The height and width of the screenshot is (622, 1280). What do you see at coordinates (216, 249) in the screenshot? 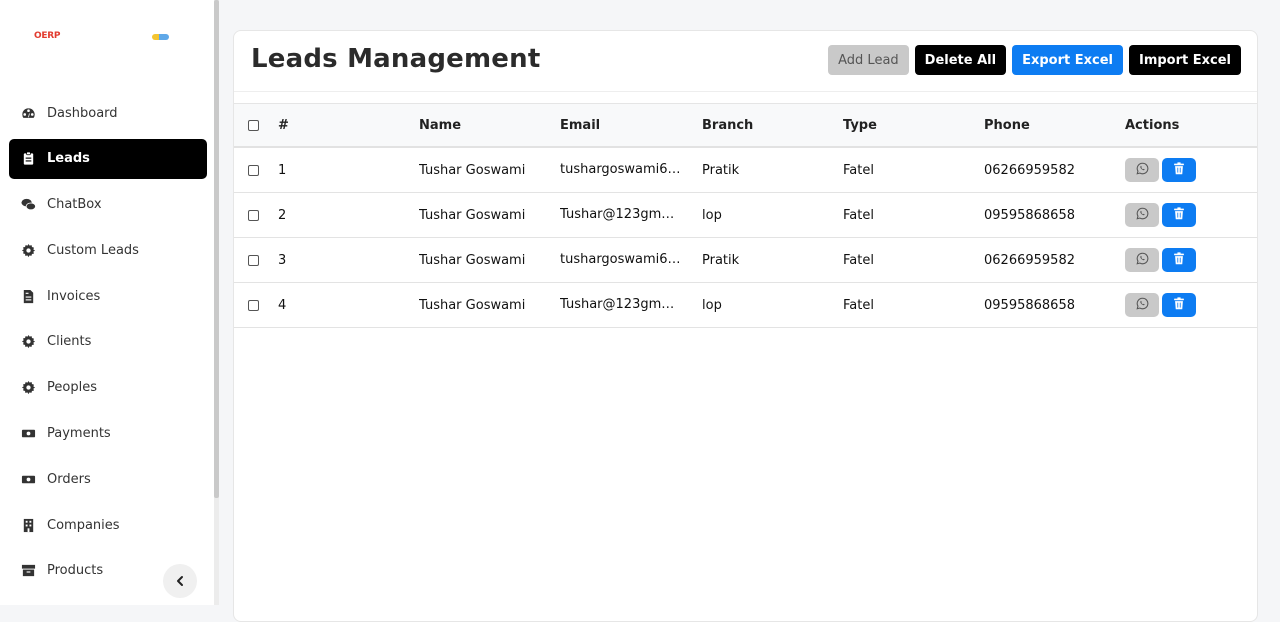
I see `sidebar-scrollbar-thumb` at bounding box center [216, 249].